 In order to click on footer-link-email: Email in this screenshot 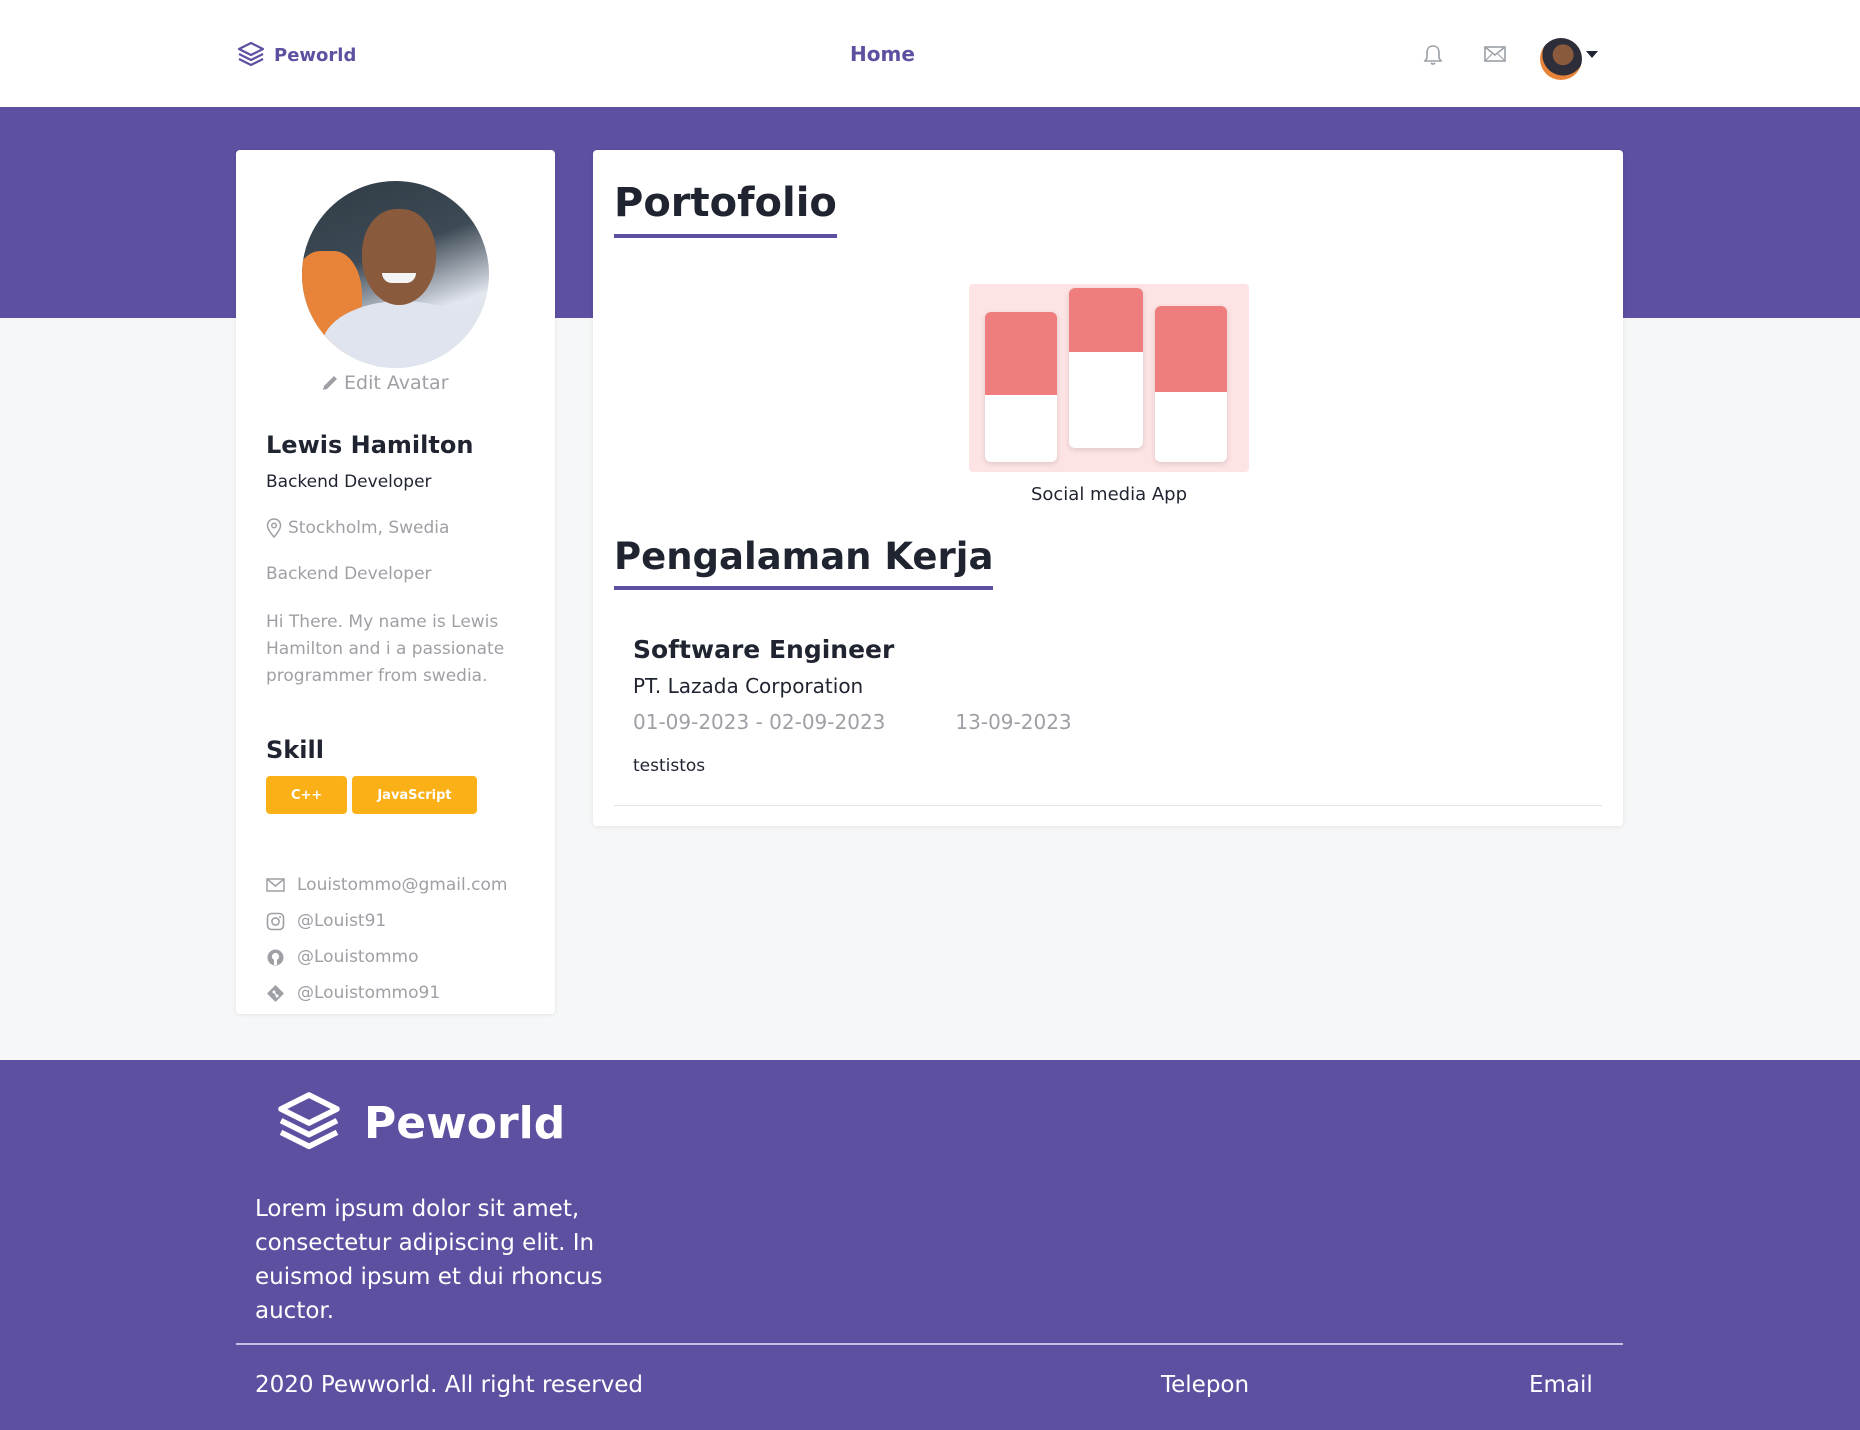, I will do `click(1561, 1385)`.